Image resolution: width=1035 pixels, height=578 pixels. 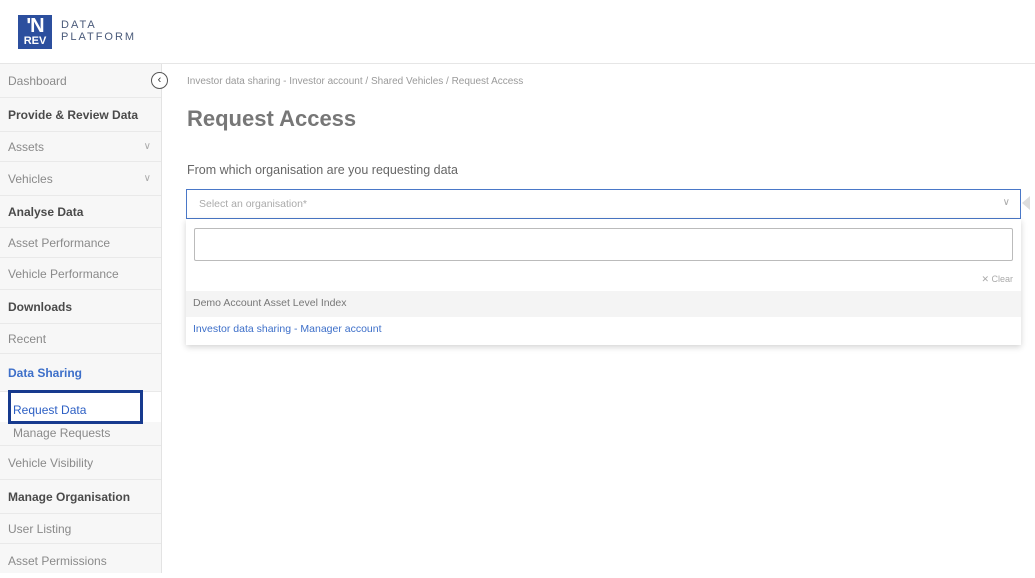 What do you see at coordinates (37, 81) in the screenshot?
I see `sidebar-item-label: Dashboard` at bounding box center [37, 81].